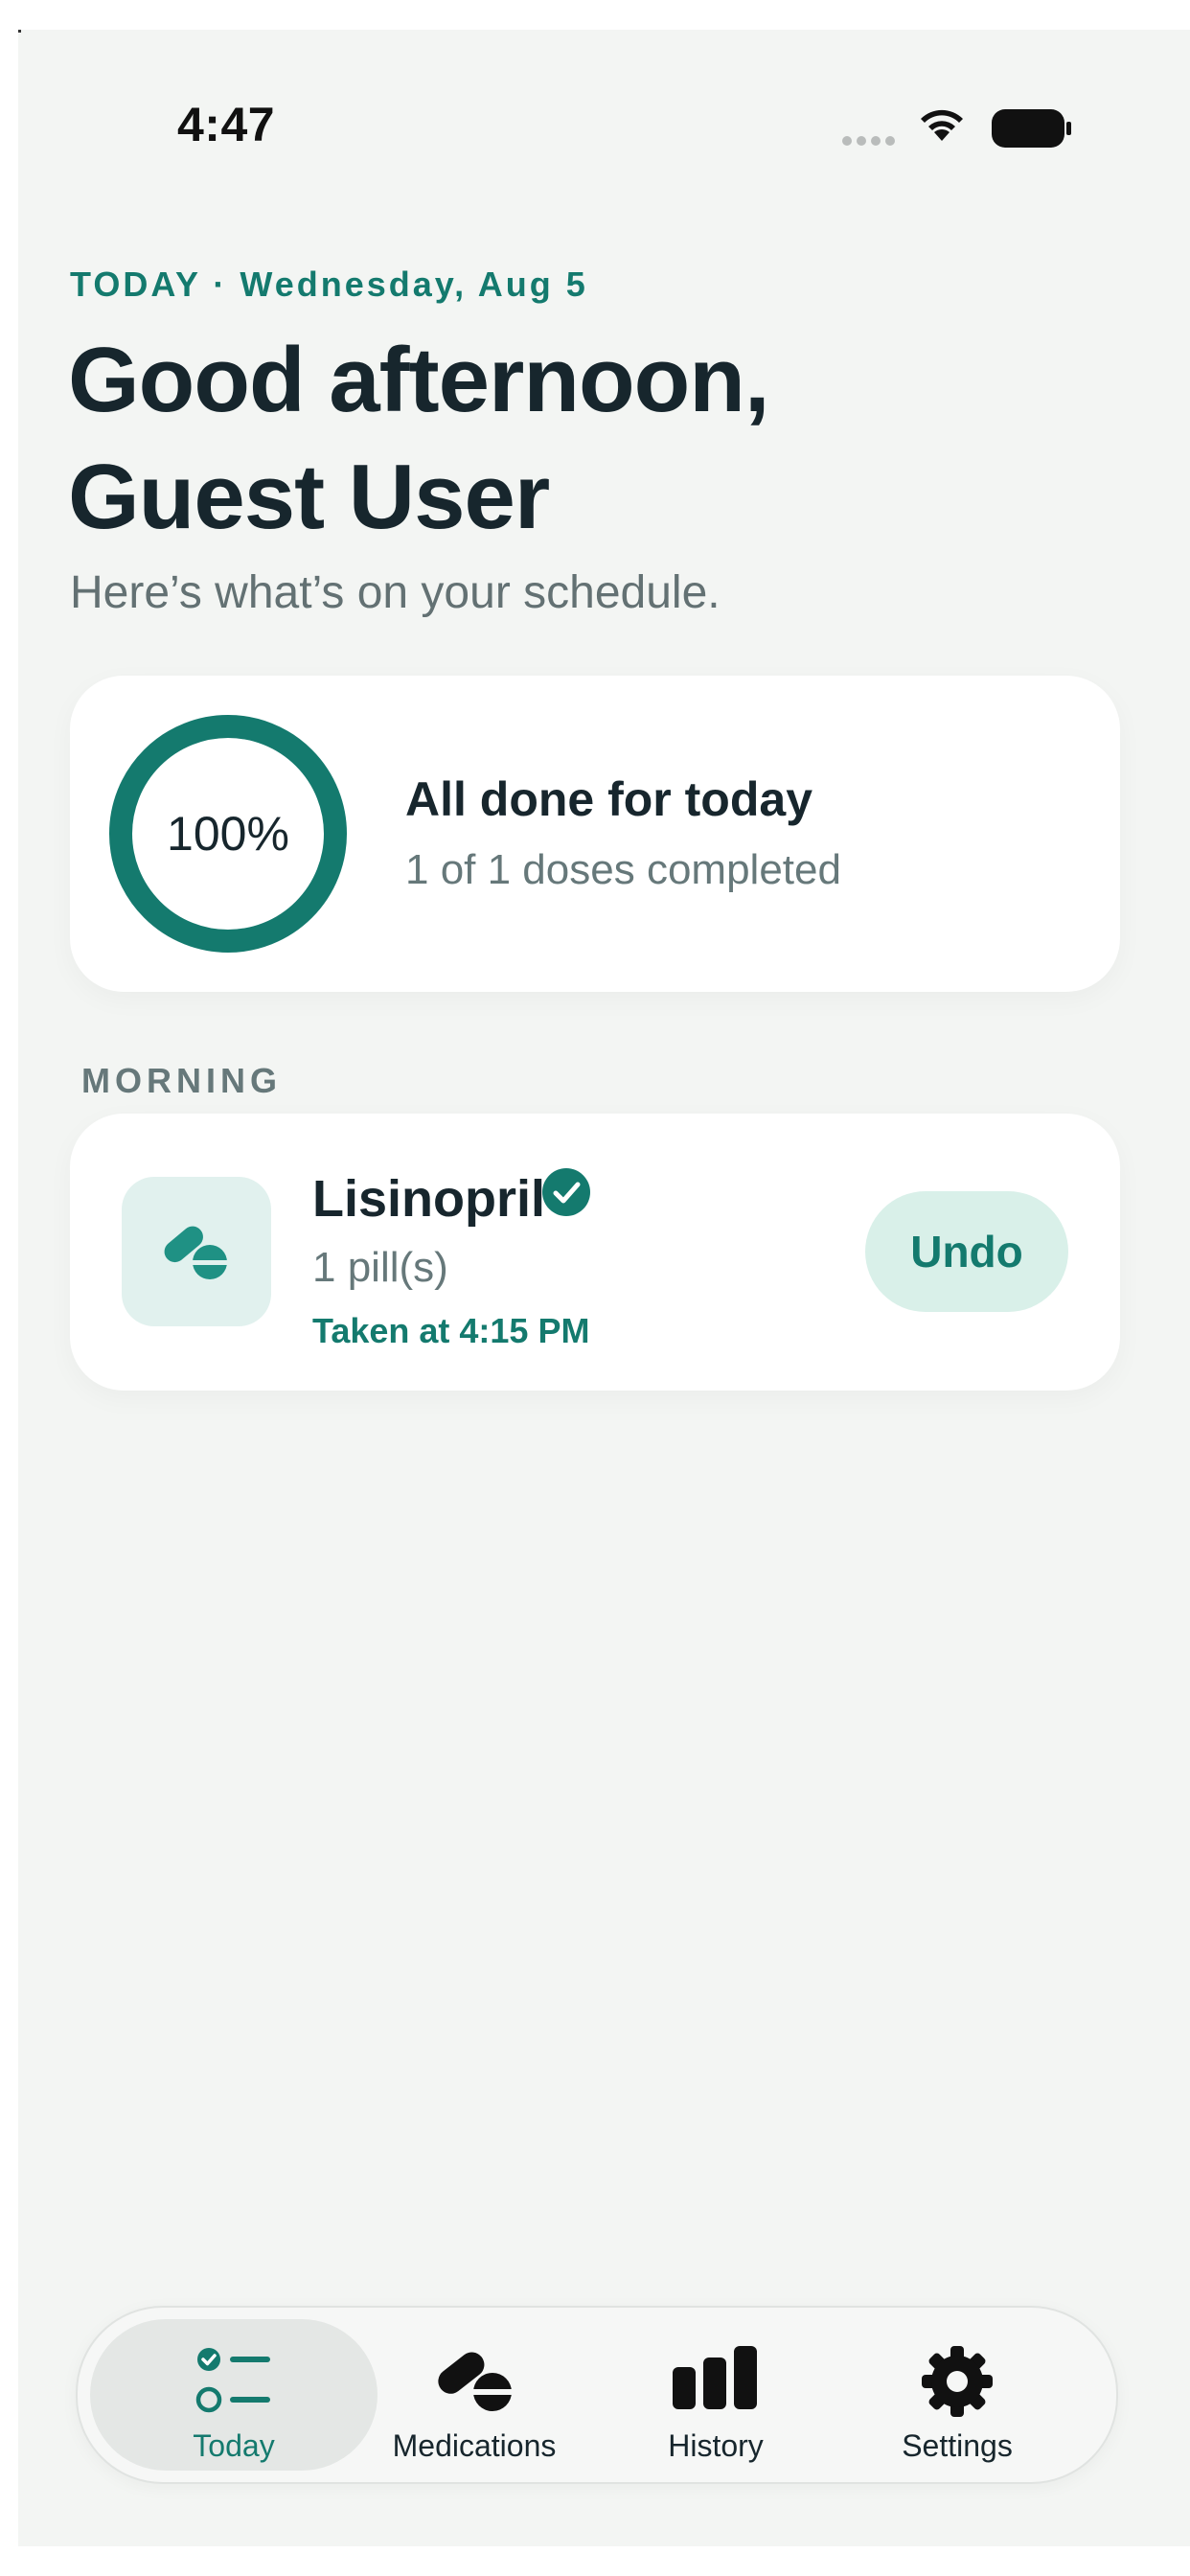  I want to click on tab-settings: Settings, so click(957, 2395).